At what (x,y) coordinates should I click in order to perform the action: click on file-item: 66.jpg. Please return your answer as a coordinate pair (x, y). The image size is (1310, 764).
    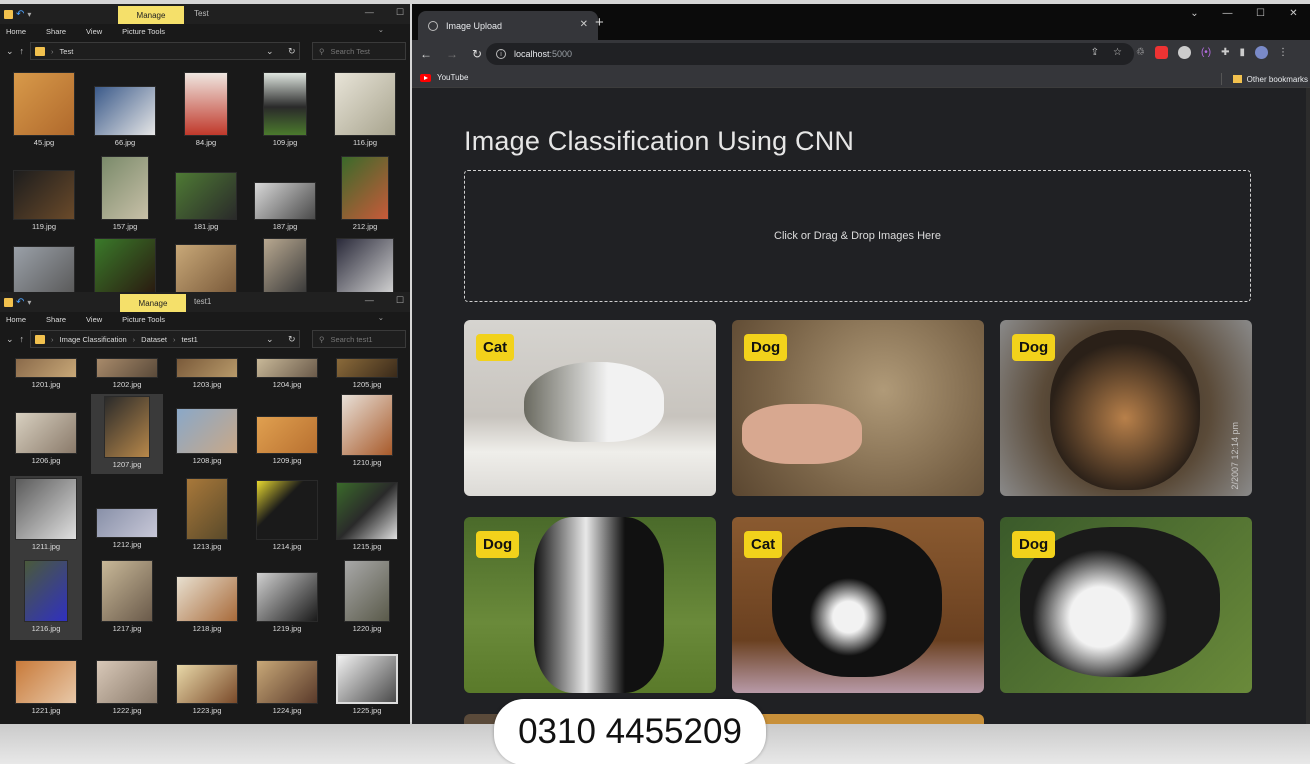
    Looking at the image, I should click on (125, 116).